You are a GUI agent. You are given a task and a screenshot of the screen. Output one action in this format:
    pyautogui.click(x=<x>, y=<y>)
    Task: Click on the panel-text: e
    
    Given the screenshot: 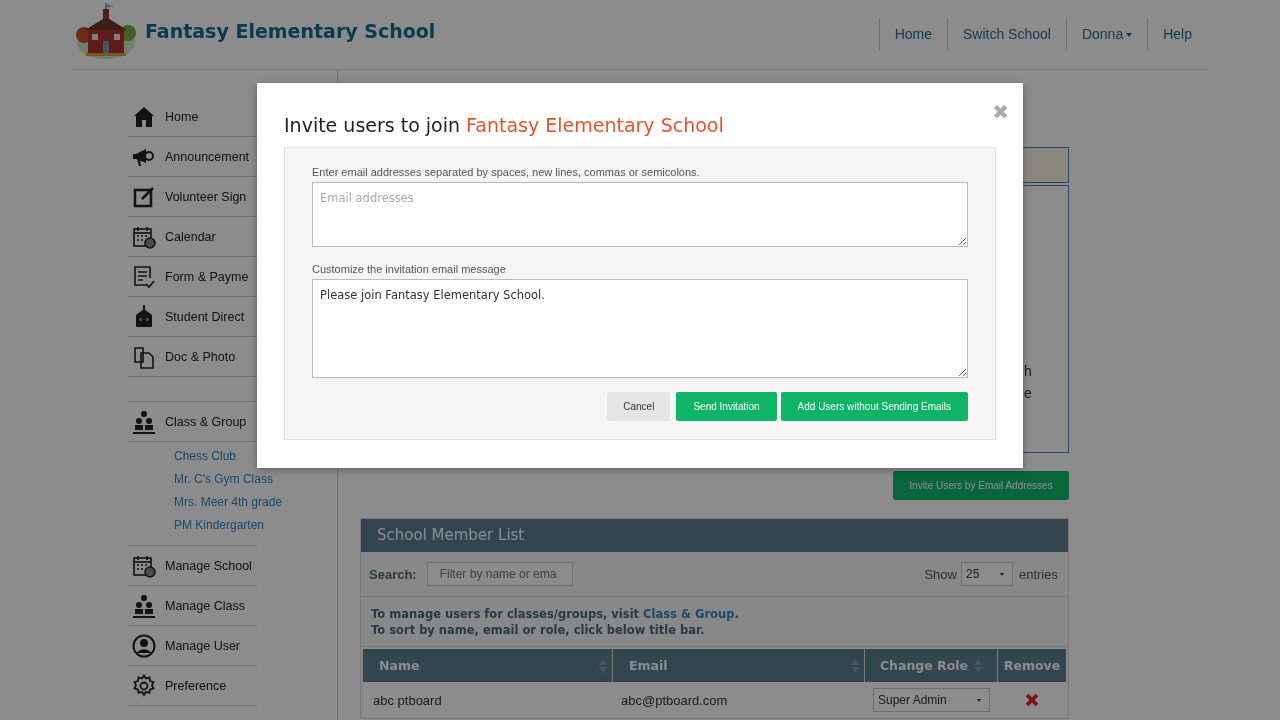 What is the action you would take?
    pyautogui.click(x=1028, y=393)
    